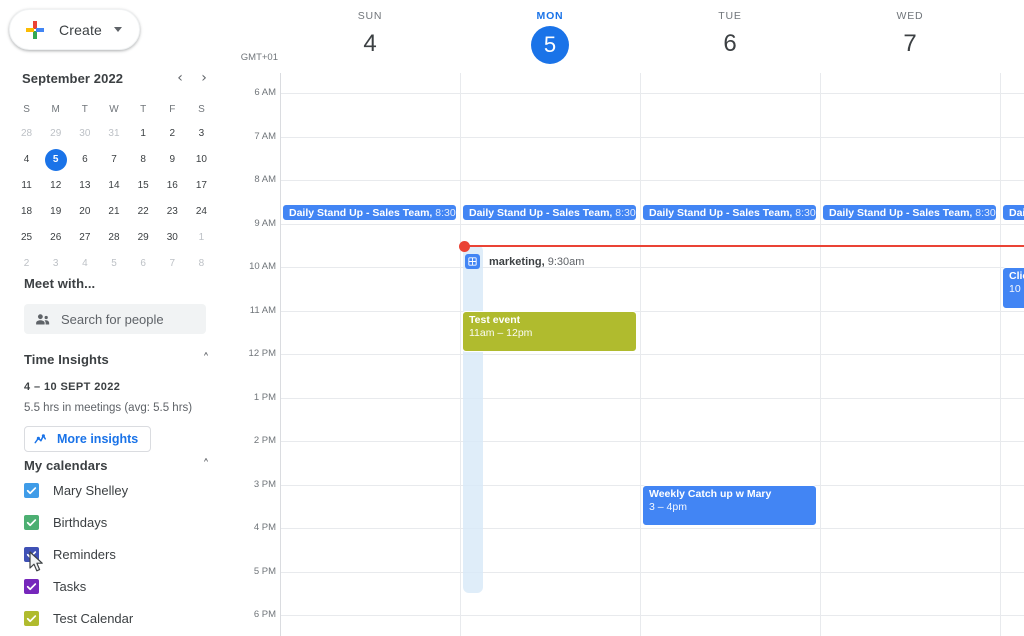 The height and width of the screenshot is (636, 1024). What do you see at coordinates (264, 527) in the screenshot?
I see `hour-label: 4 PM` at bounding box center [264, 527].